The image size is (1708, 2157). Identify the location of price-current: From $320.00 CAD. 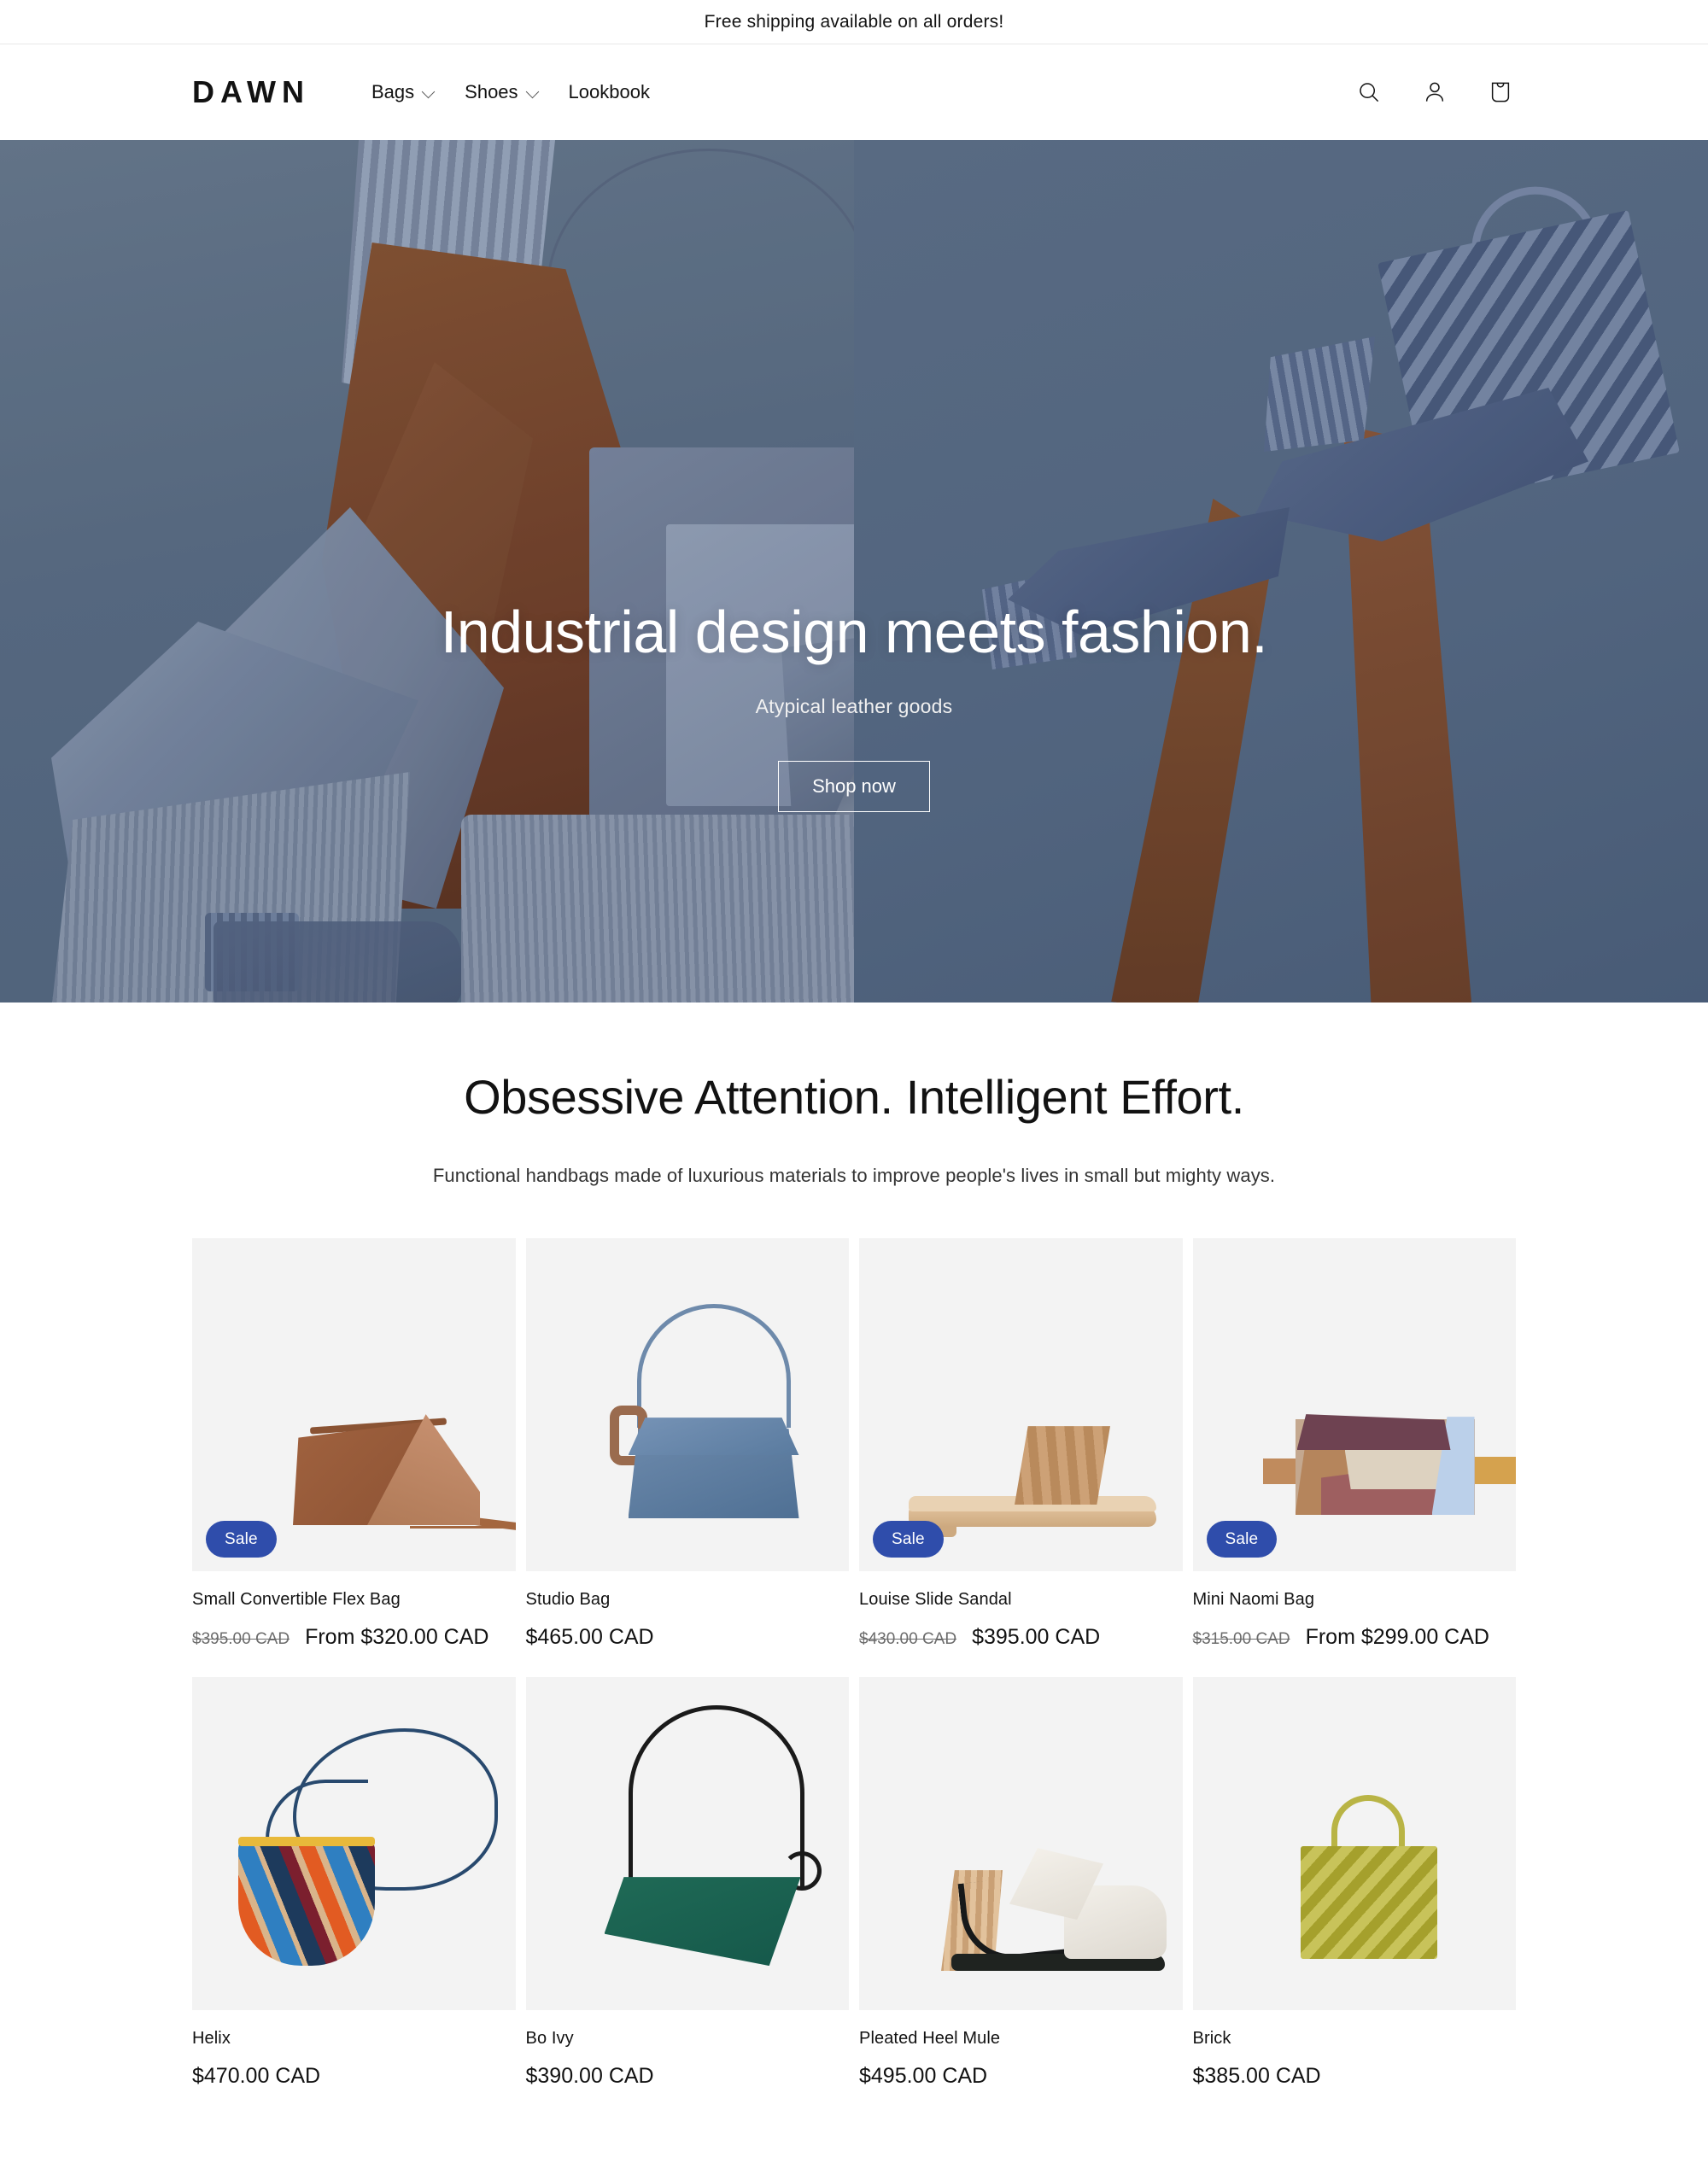
(397, 1637).